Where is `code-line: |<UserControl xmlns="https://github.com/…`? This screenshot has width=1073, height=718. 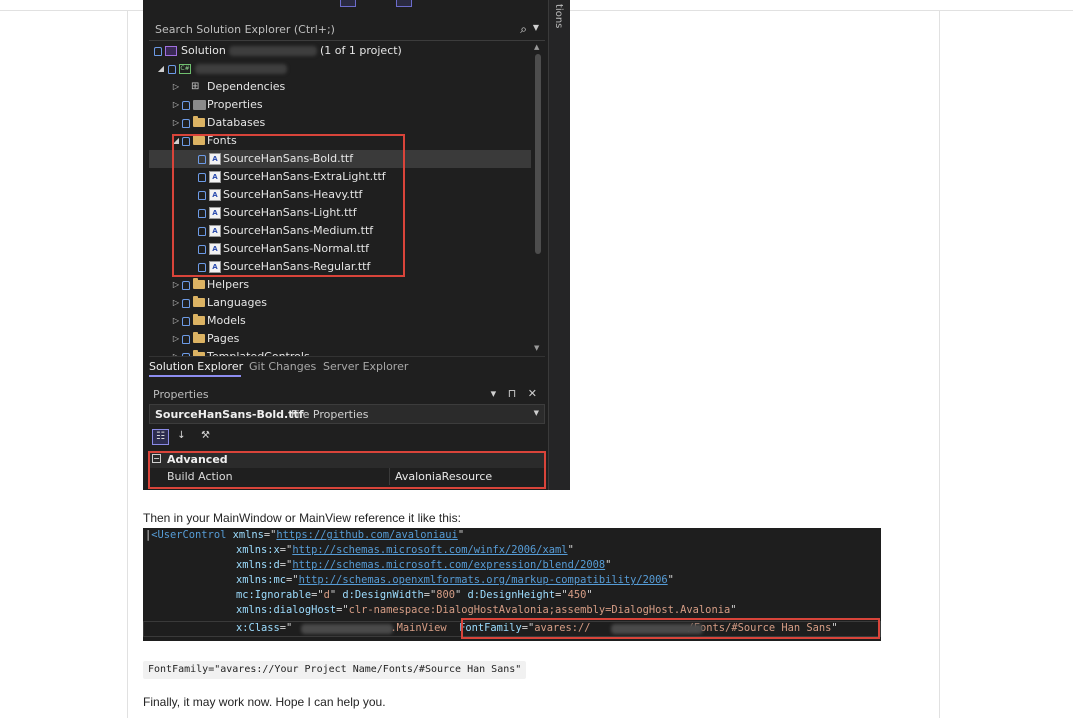 code-line: |<UserControl xmlns="https://github.com/… is located at coordinates (305, 535).